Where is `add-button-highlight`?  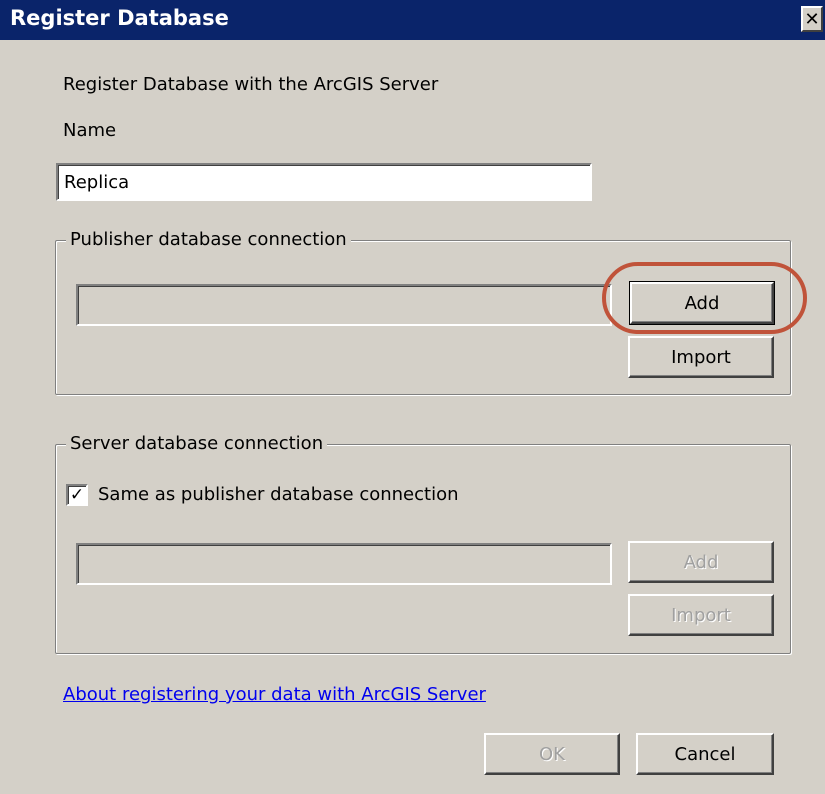
add-button-highlight is located at coordinates (704, 298).